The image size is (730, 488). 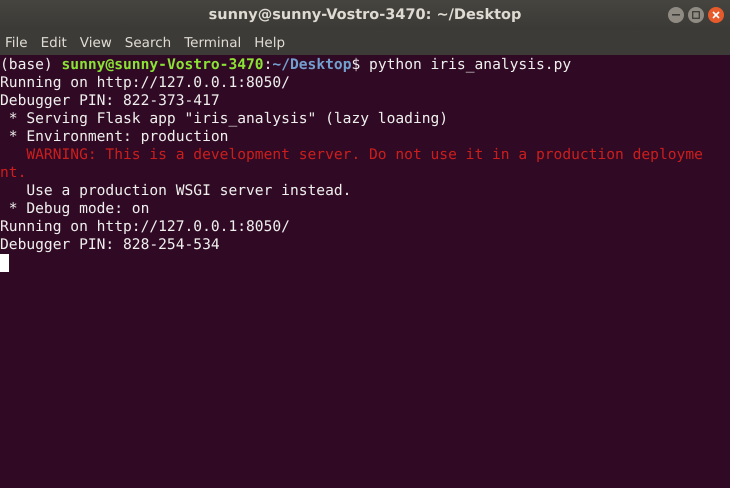 What do you see at coordinates (216, 42) in the screenshot?
I see `menu-item: Terminal` at bounding box center [216, 42].